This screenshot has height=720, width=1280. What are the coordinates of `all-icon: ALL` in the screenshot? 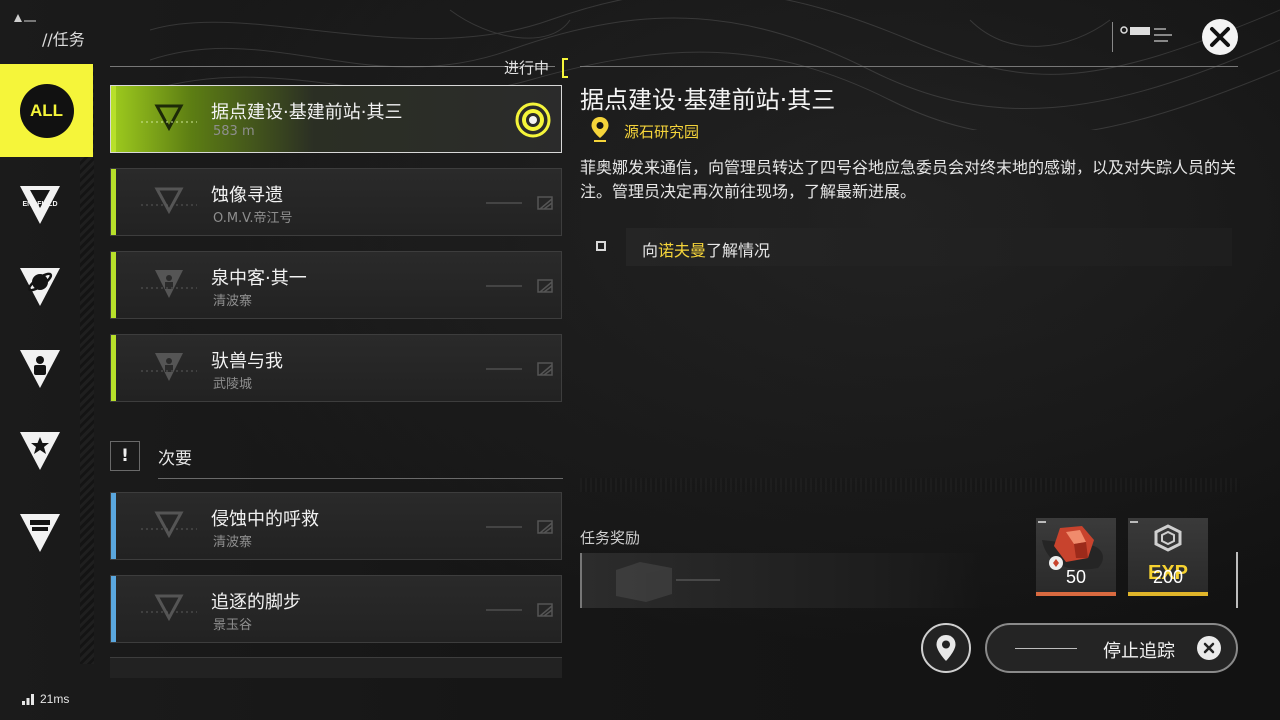 It's located at (46, 110).